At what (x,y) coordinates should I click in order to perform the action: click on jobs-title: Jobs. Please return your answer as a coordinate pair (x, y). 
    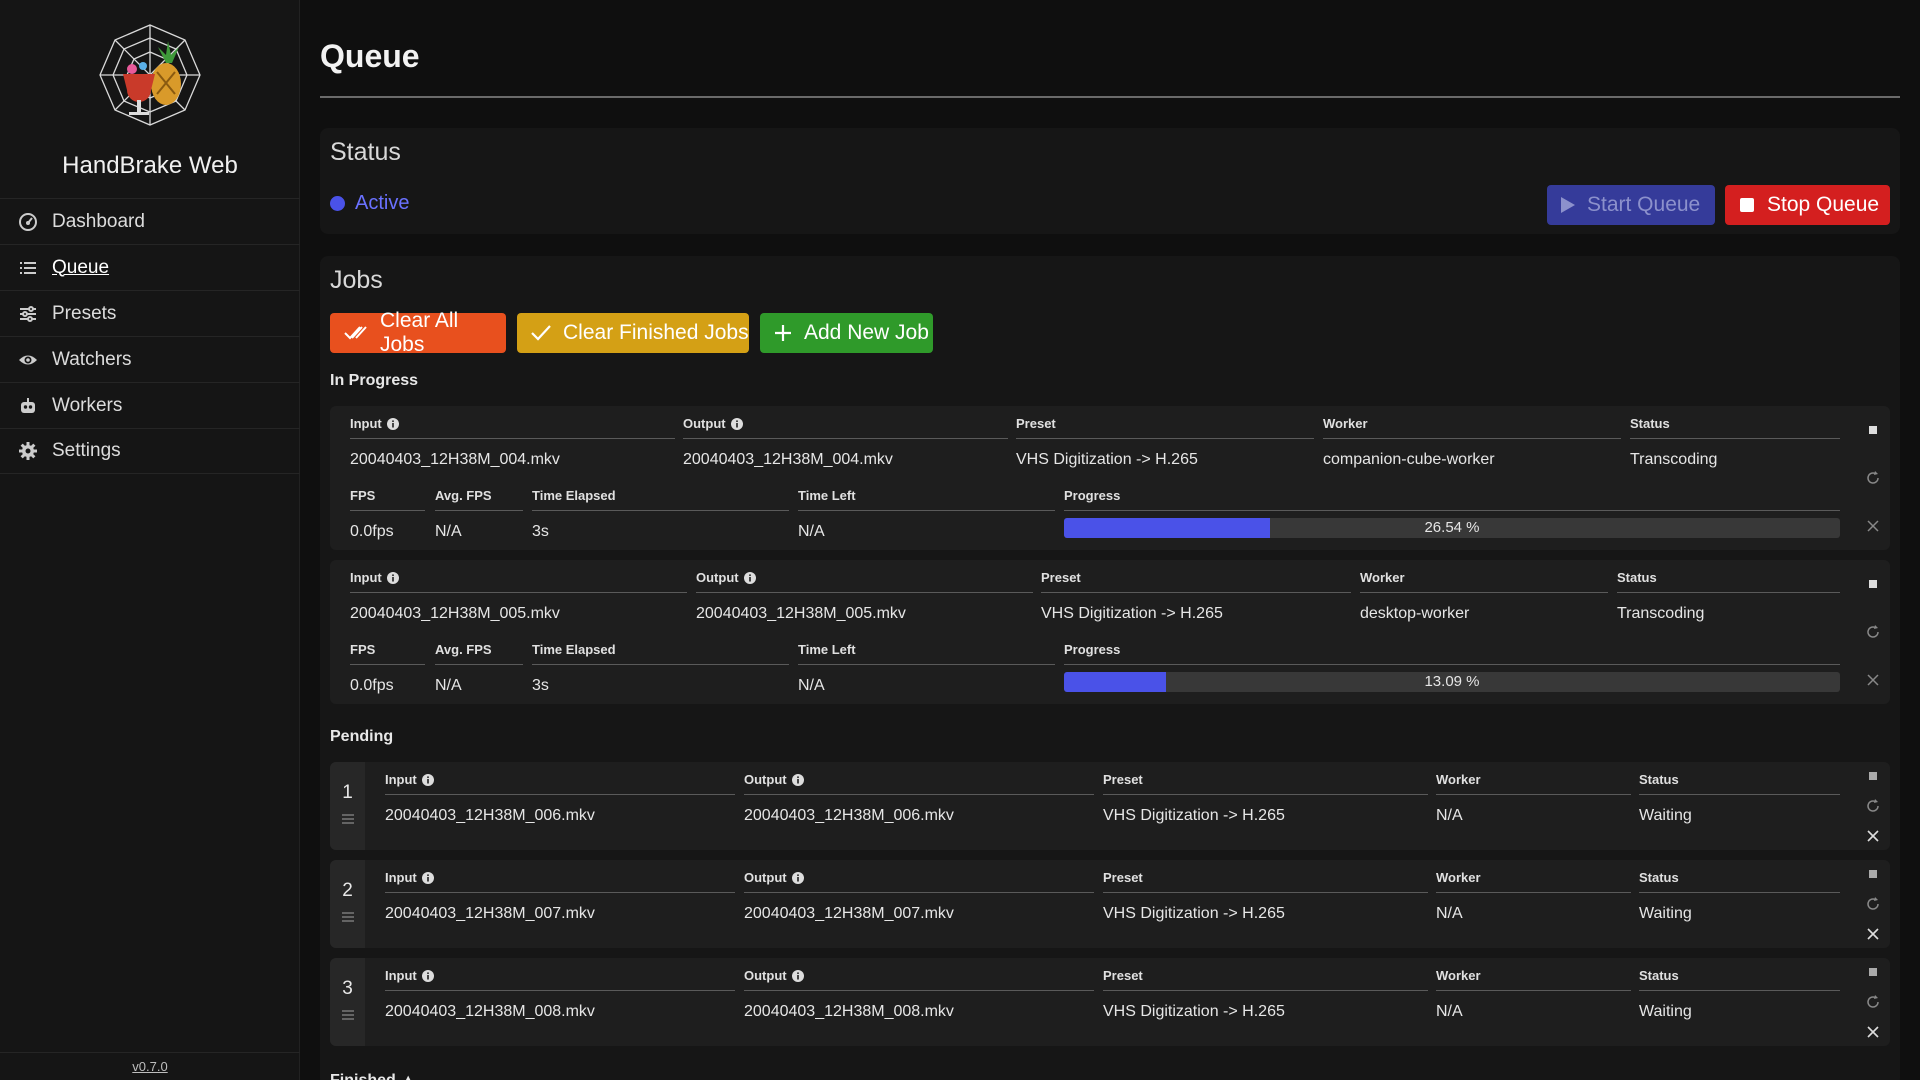
    Looking at the image, I should click on (356, 280).